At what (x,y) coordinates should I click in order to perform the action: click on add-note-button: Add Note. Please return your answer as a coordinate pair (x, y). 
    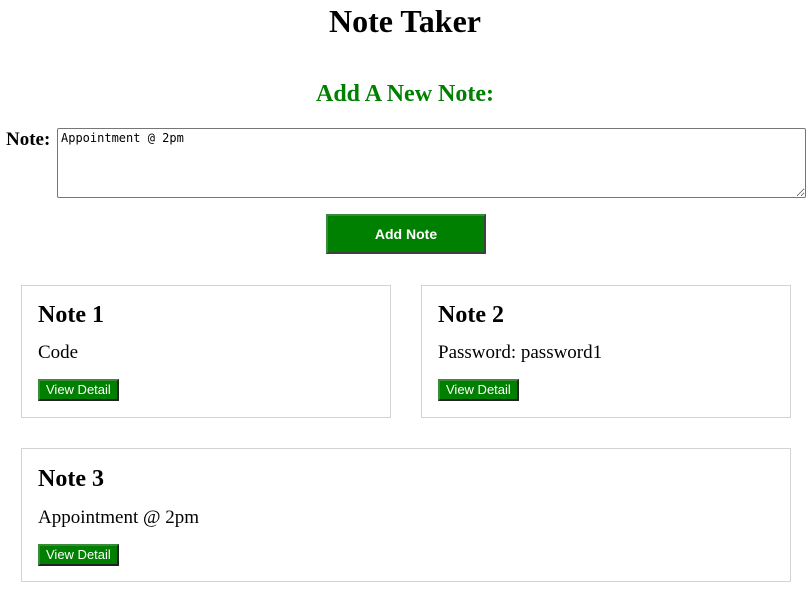
    Looking at the image, I should click on (406, 234).